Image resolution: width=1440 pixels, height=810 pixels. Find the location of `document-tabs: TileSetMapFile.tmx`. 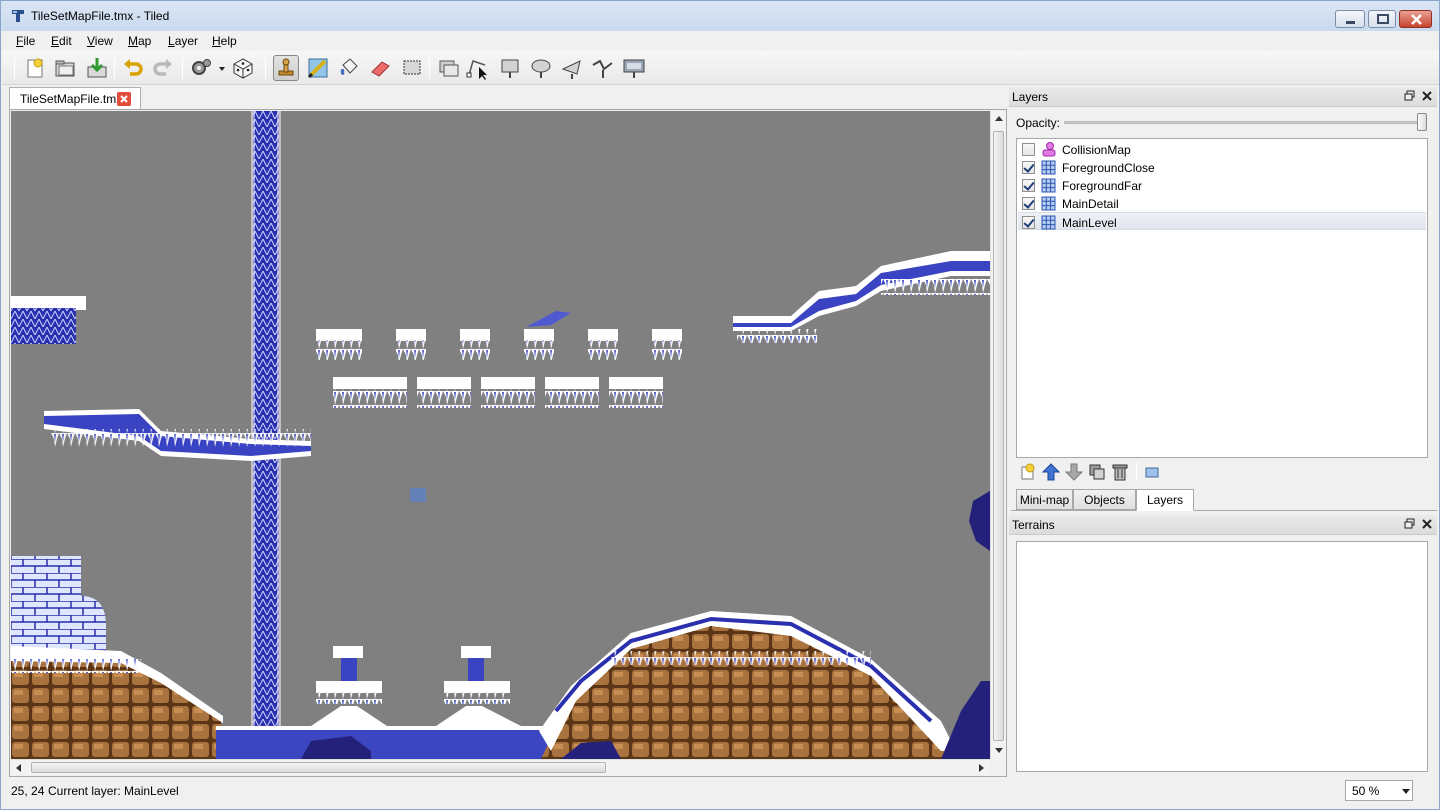

document-tabs: TileSetMapFile.tmx is located at coordinates (508, 98).